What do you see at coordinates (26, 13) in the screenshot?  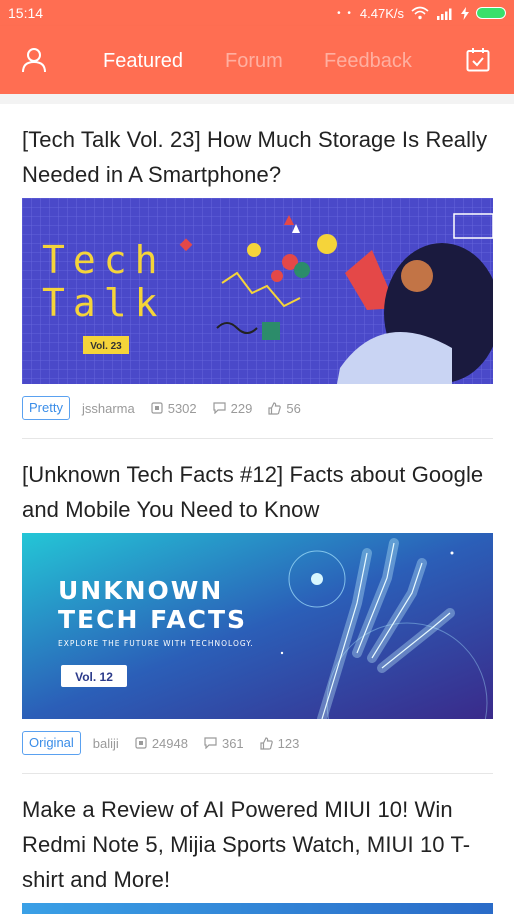 I see `status-time: 15:14` at bounding box center [26, 13].